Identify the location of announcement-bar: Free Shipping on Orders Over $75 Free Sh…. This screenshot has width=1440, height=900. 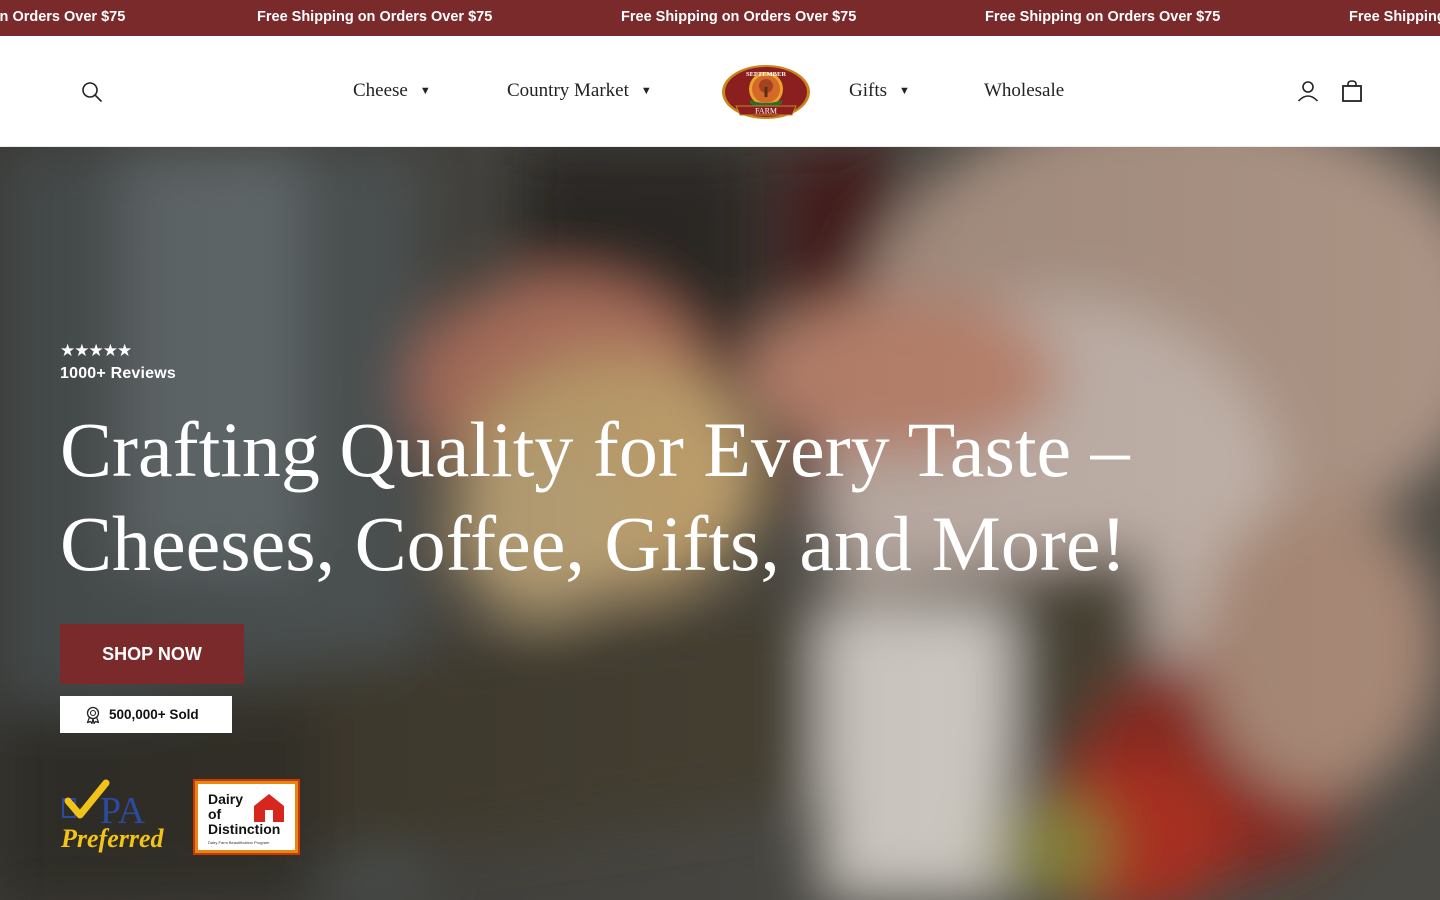
(720, 18).